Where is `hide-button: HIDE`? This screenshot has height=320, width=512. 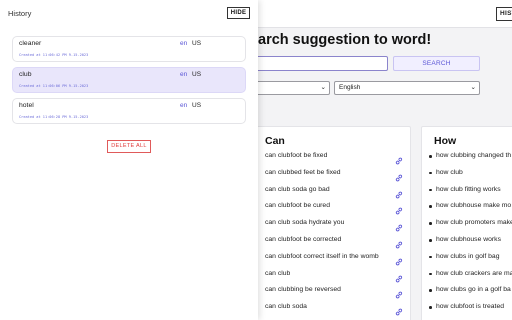
hide-button: HIDE is located at coordinates (238, 13).